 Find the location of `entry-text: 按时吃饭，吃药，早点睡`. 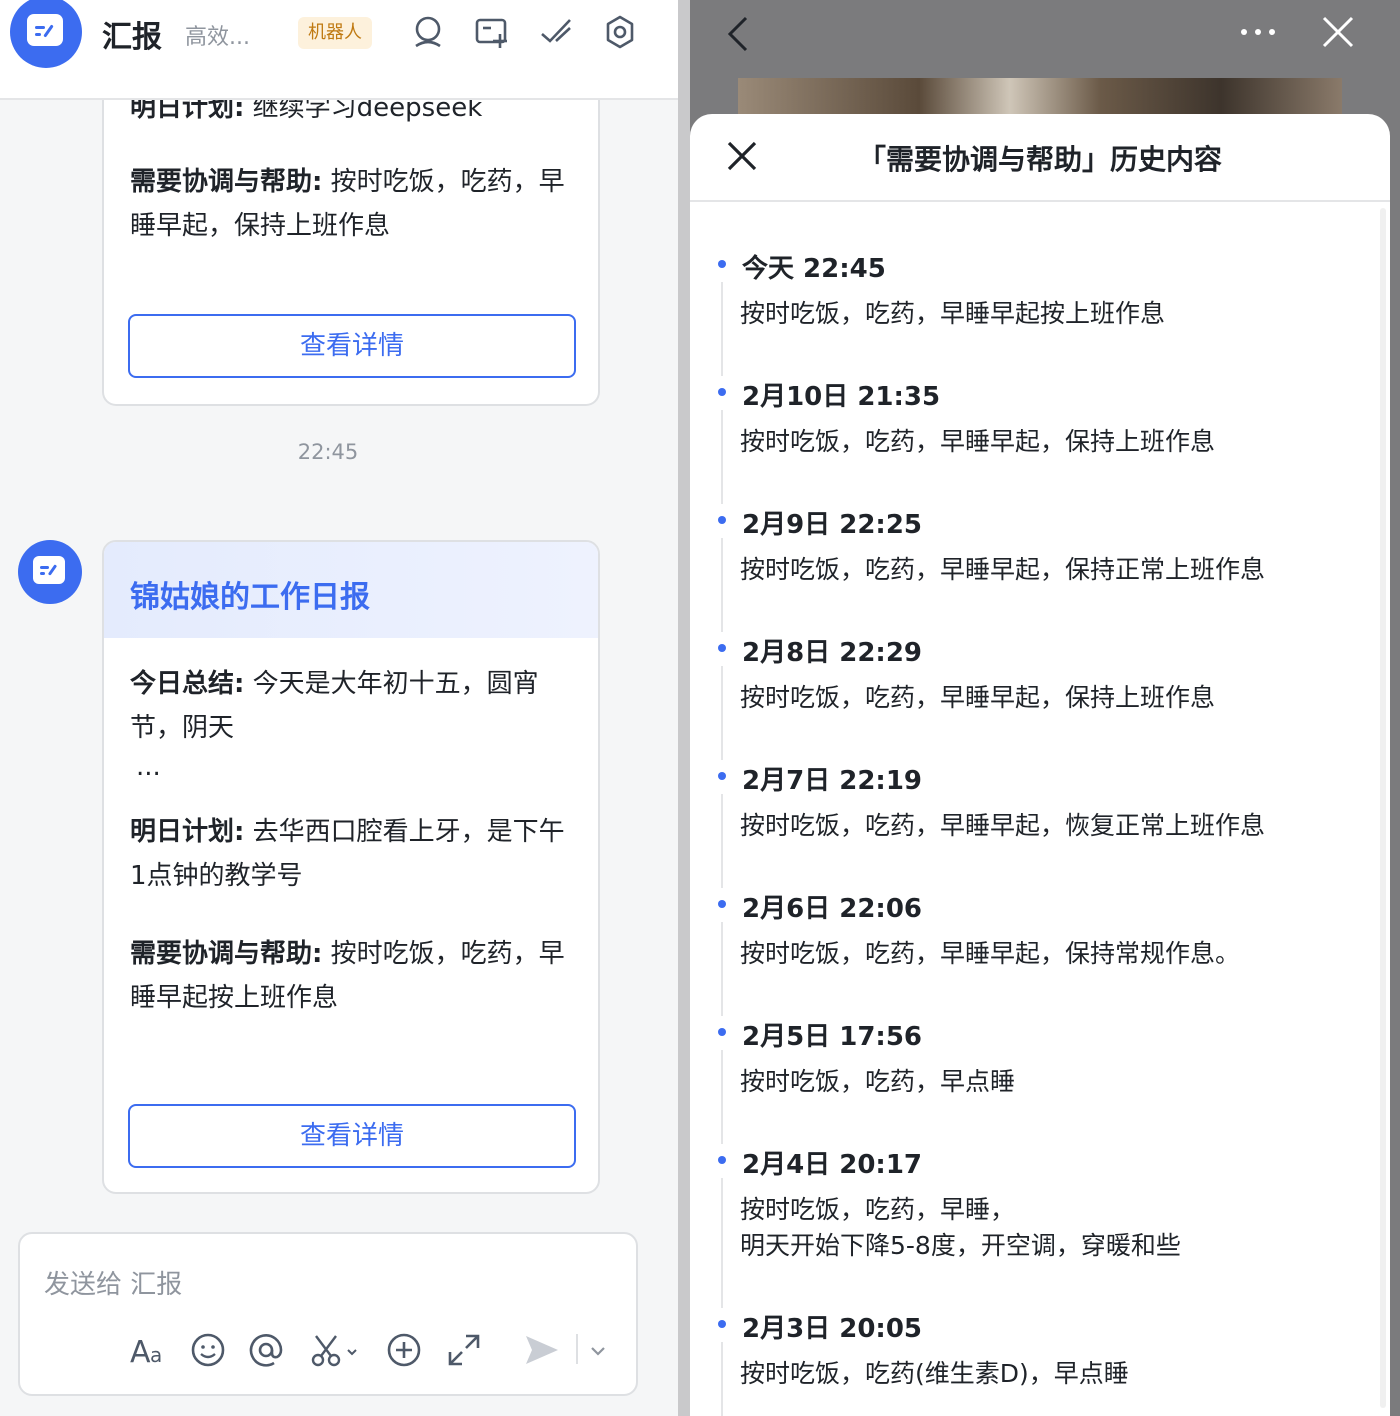

entry-text: 按时吃饭，吃药，早点睡 is located at coordinates (878, 1081).